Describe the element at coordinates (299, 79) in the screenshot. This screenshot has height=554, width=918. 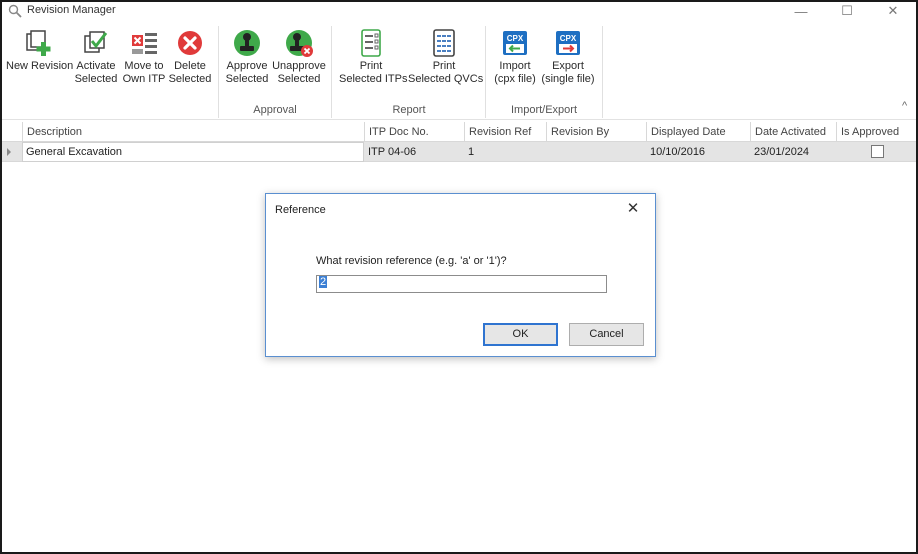
I see `unapprove-label-2: Selected` at that location.